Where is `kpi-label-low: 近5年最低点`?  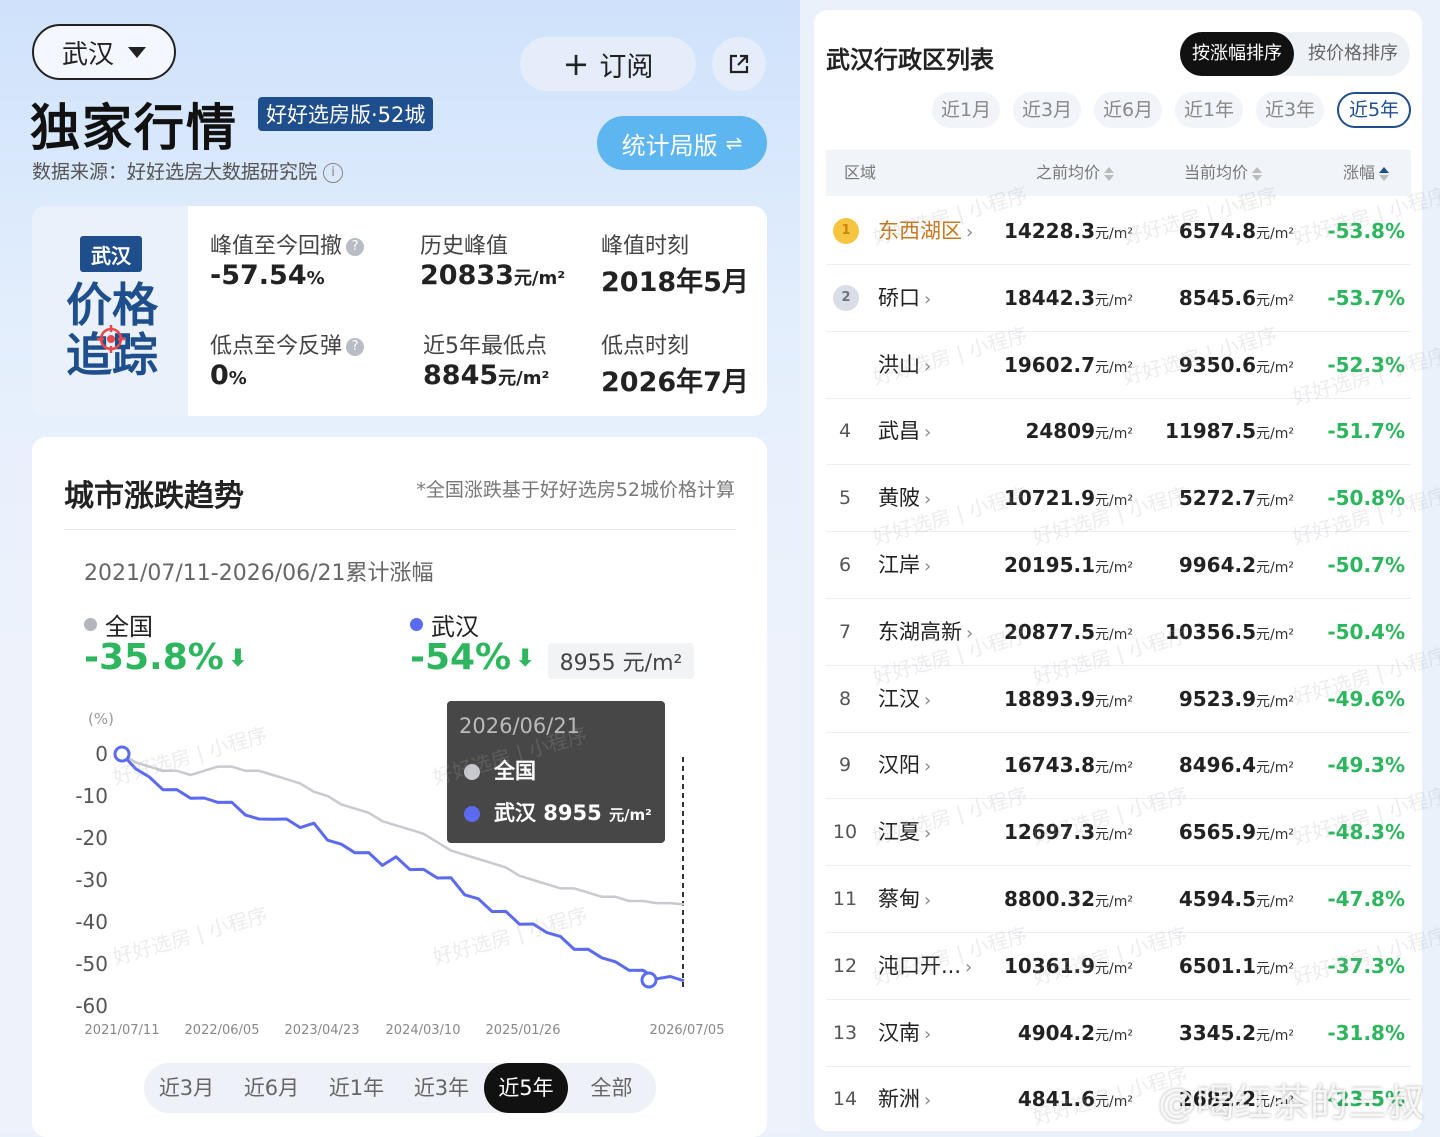
kpi-label-low: 近5年最低点 is located at coordinates (485, 346).